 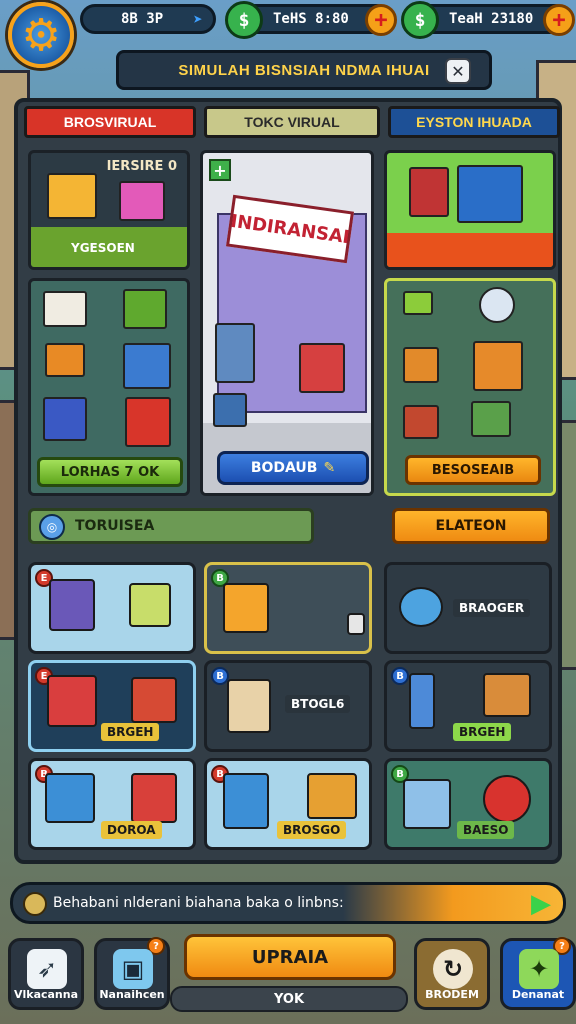 I want to click on item-card: B BROSGO, so click(x=288, y=804).